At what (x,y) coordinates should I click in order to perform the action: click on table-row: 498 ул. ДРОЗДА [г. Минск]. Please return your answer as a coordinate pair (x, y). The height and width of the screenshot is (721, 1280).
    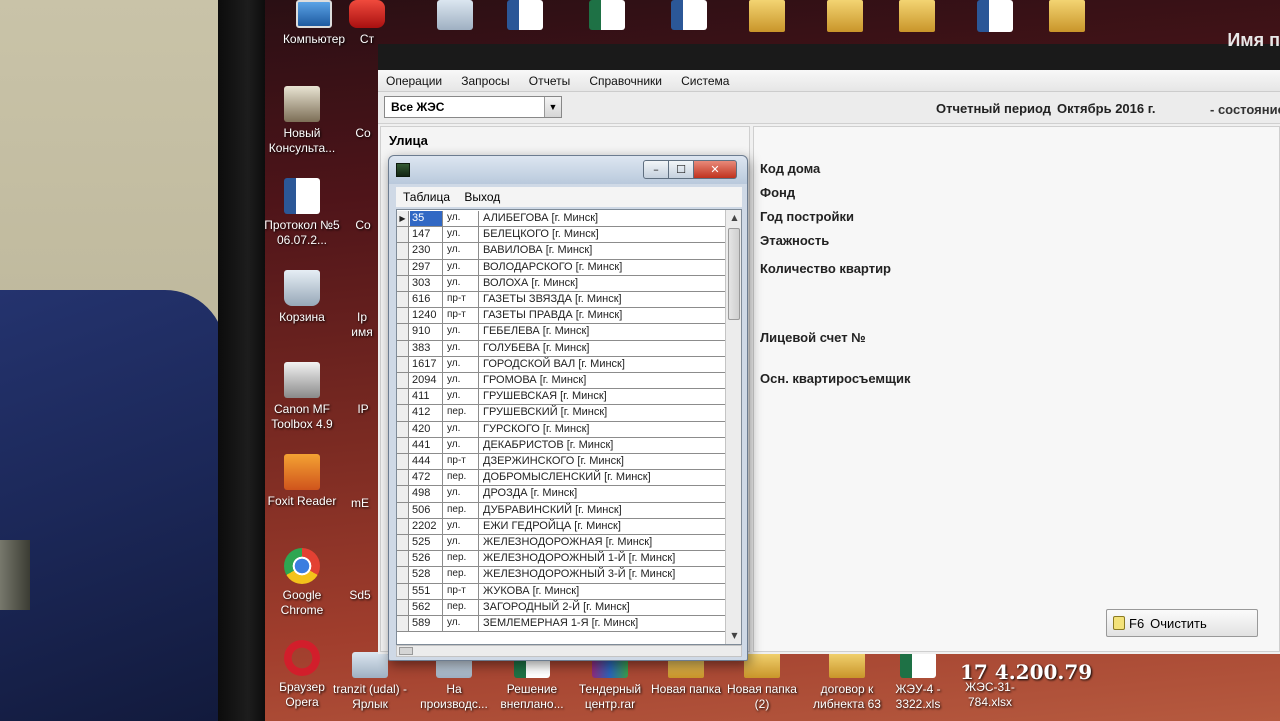
    Looking at the image, I should click on (561, 494).